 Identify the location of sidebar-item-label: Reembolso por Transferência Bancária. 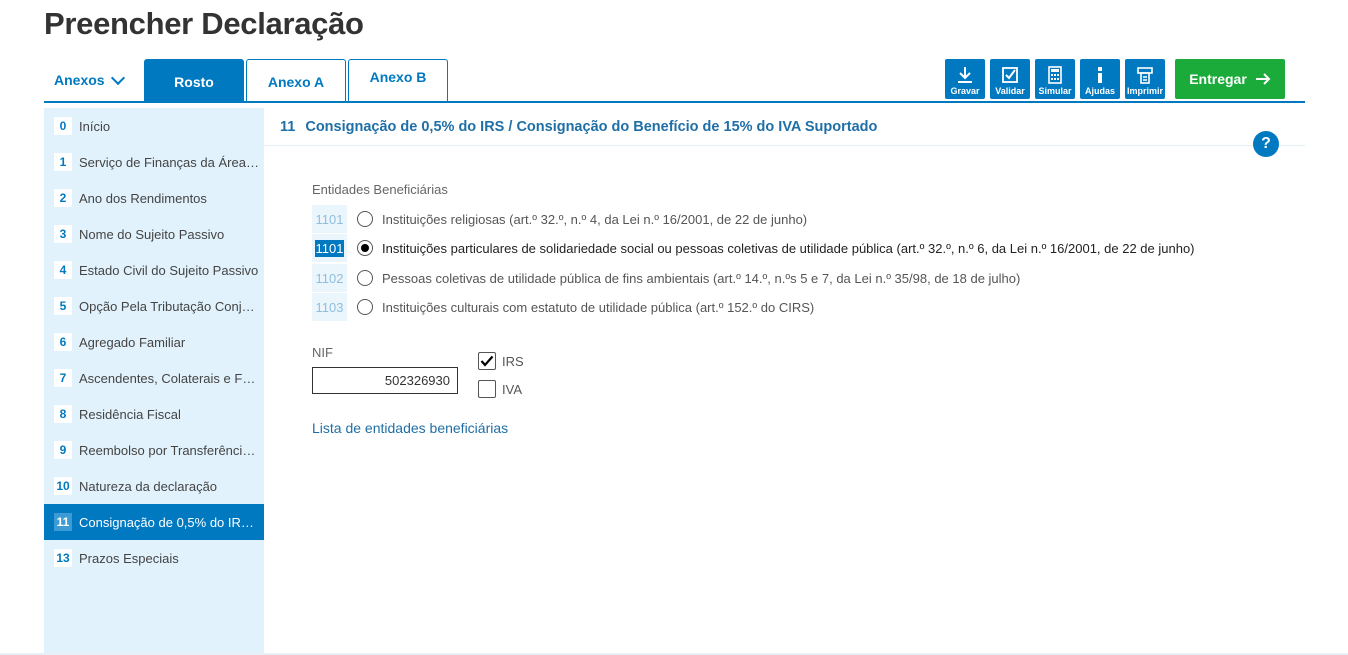
(169, 450).